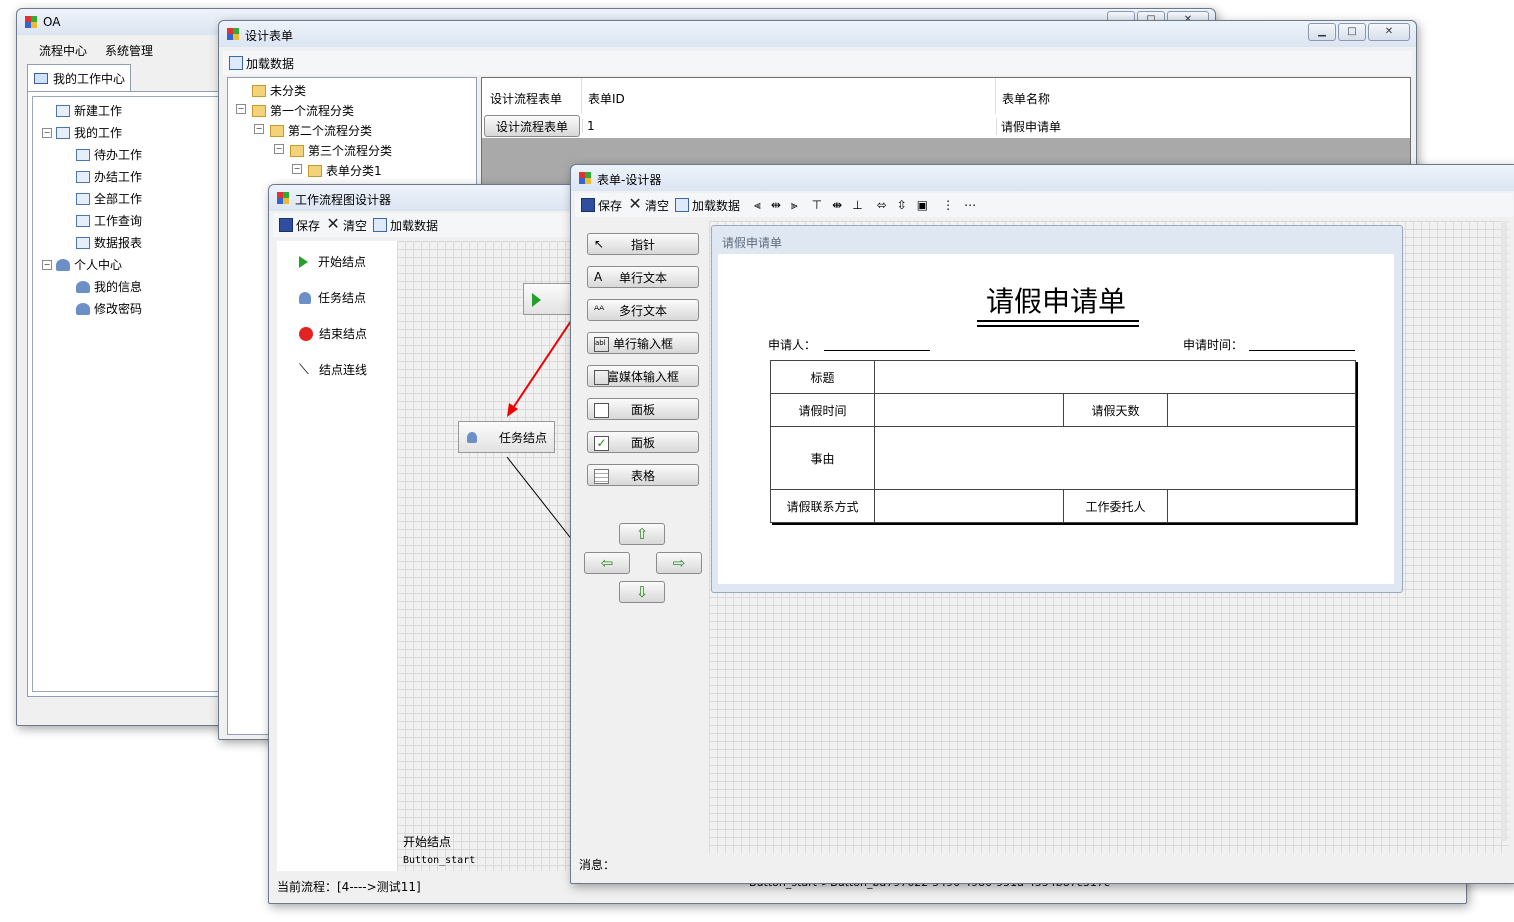 The height and width of the screenshot is (922, 1514). Describe the element at coordinates (83, 154) in the screenshot. I see `edit-doc-icon` at that location.